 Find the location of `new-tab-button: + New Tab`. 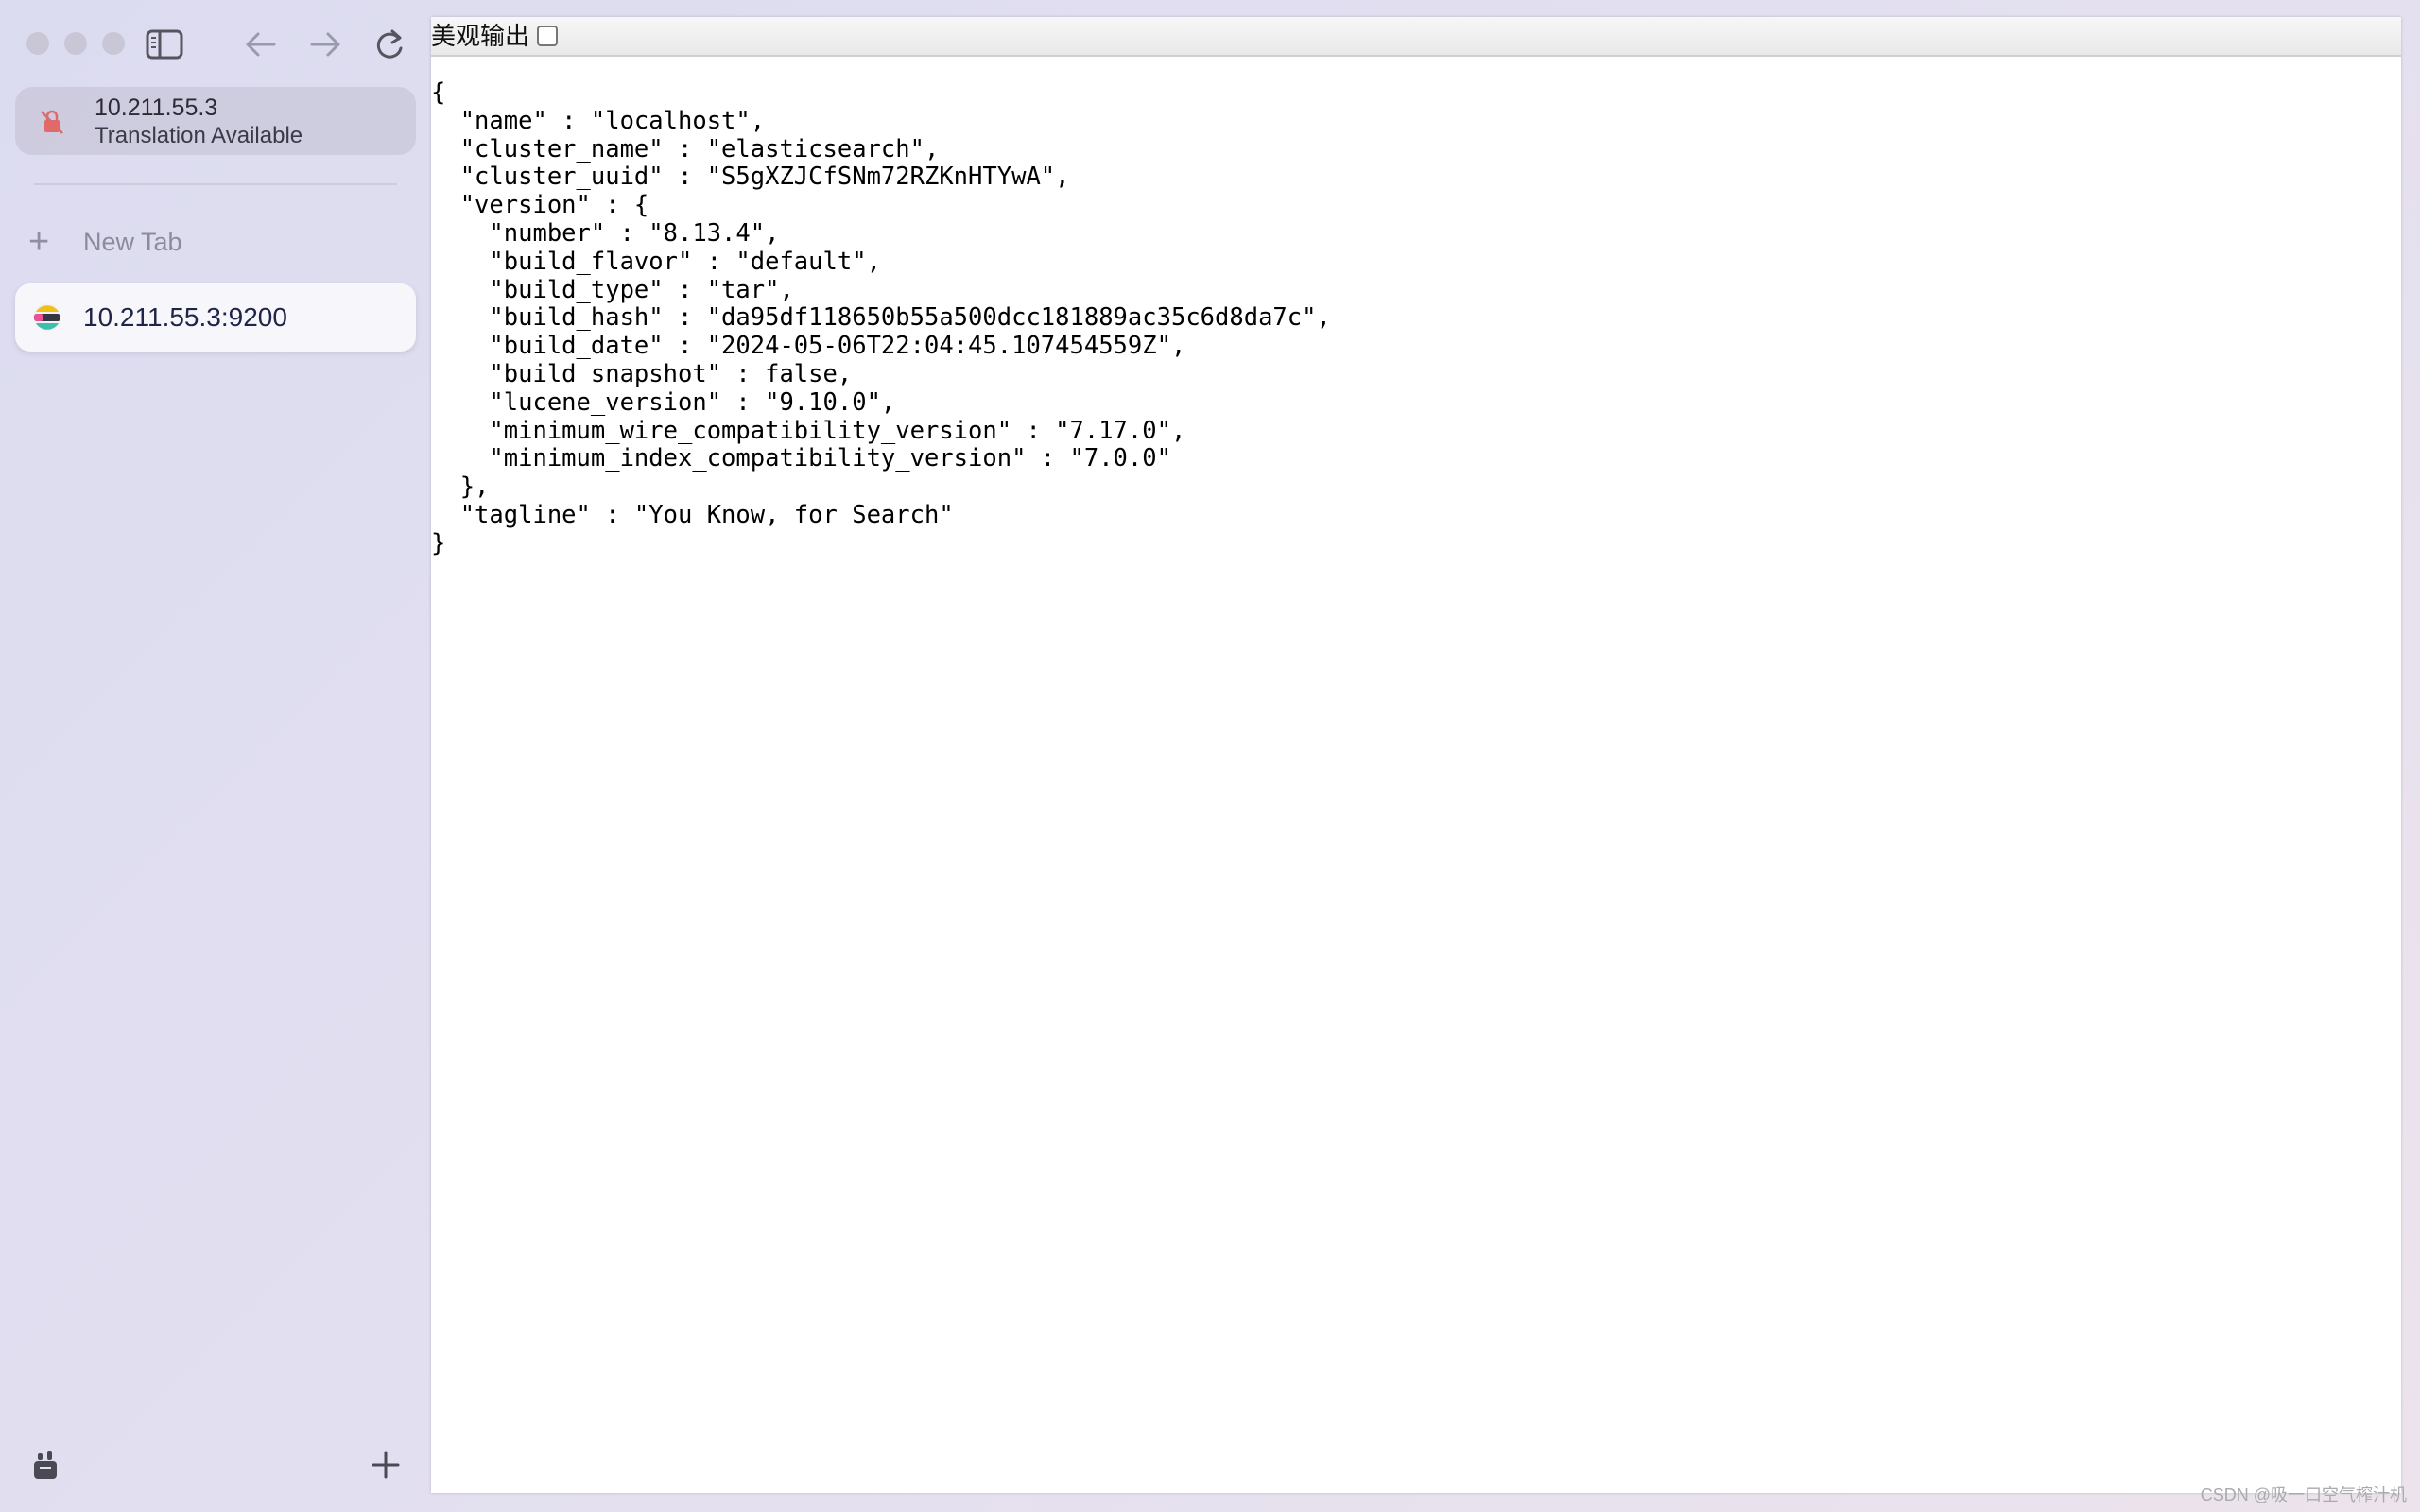

new-tab-button: + New Tab is located at coordinates (217, 242).